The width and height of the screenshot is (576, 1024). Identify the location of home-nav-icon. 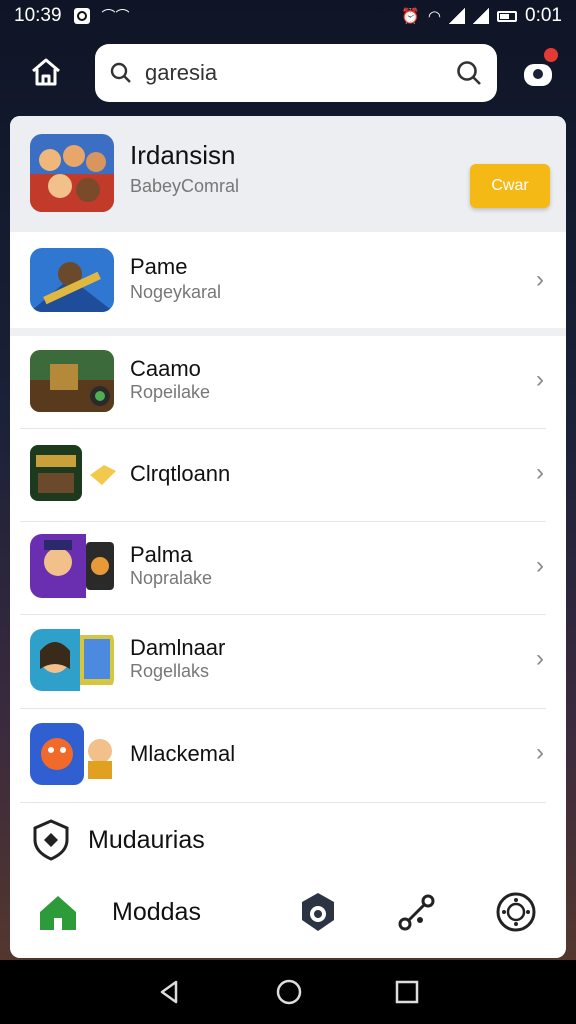
(289, 992).